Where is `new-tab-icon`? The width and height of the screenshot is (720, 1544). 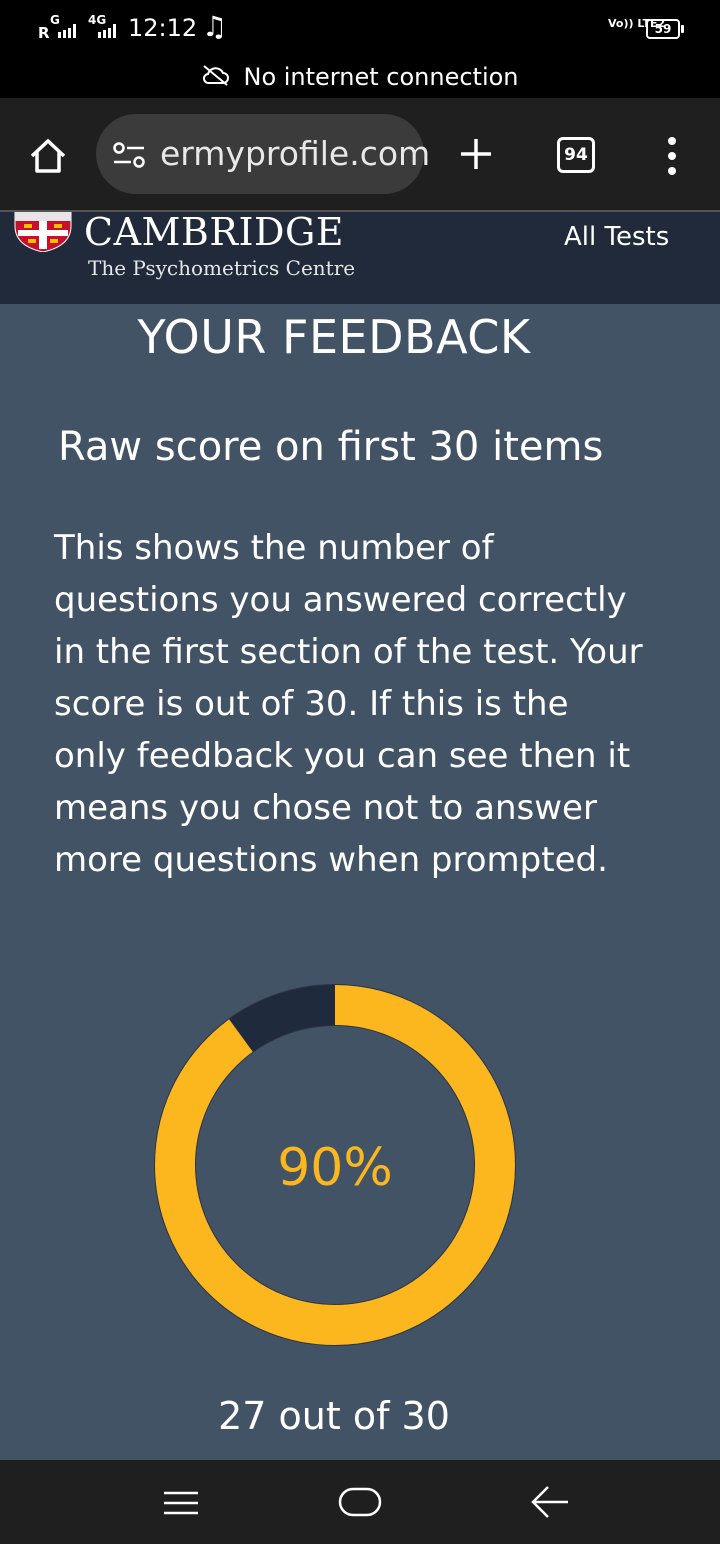 new-tab-icon is located at coordinates (476, 154).